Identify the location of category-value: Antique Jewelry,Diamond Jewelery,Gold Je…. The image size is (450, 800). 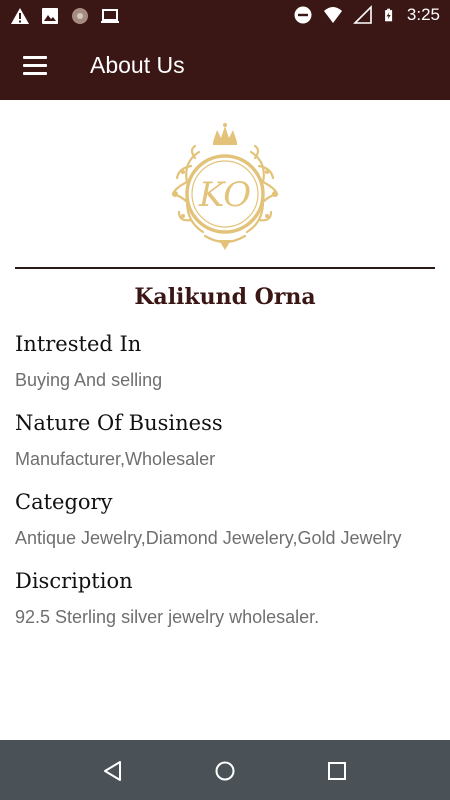
(208, 538).